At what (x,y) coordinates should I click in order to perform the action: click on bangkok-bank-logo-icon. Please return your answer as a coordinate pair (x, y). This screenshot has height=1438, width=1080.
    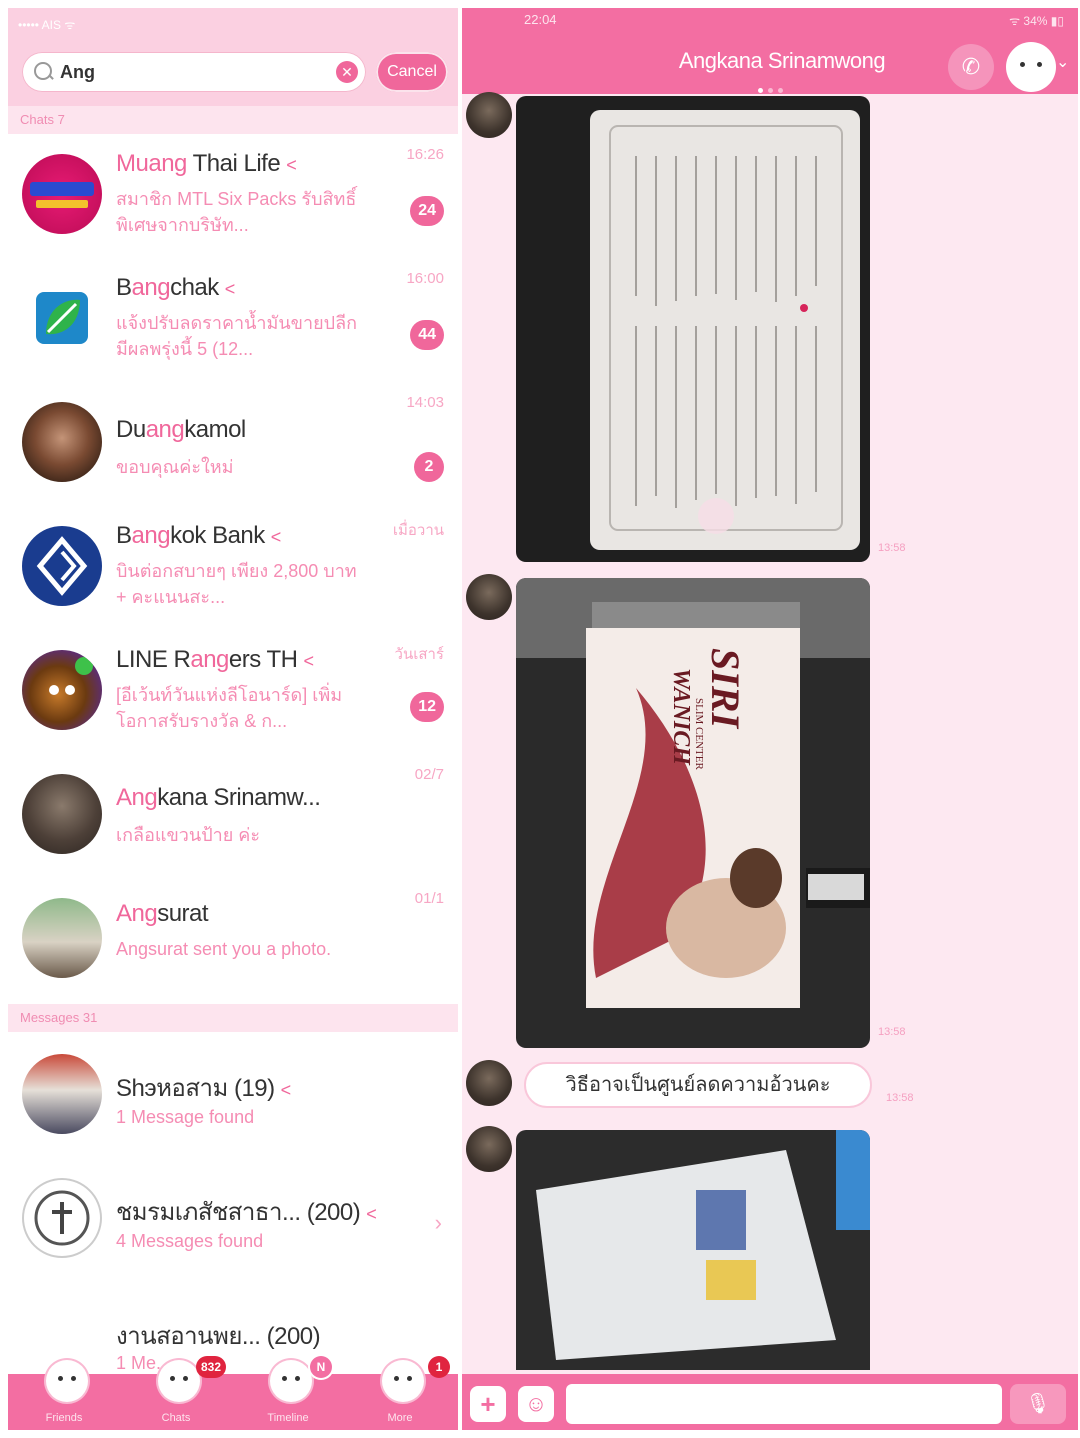
    Looking at the image, I should click on (62, 566).